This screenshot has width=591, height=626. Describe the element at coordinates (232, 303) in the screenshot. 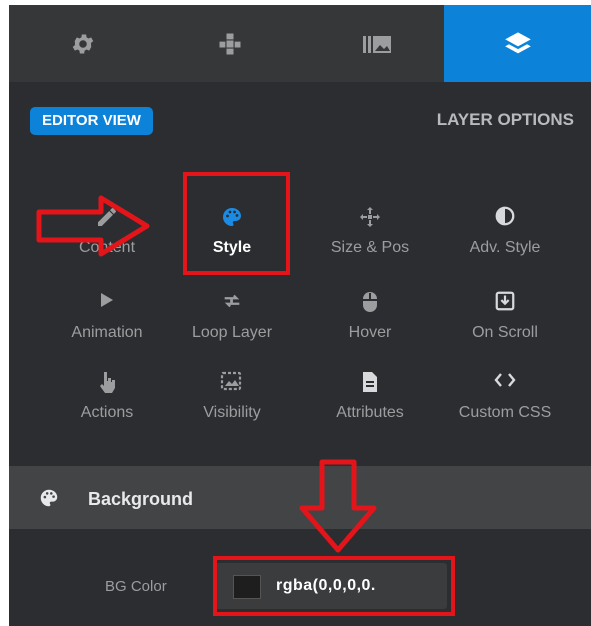

I see `loop-icon` at that location.